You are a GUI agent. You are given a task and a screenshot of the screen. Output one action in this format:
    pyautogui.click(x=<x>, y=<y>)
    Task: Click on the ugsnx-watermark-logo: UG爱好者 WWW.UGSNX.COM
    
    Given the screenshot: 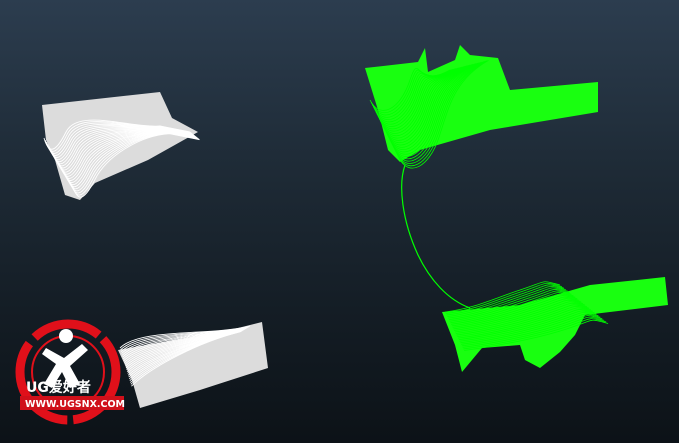 What is the action you would take?
    pyautogui.click(x=70, y=372)
    